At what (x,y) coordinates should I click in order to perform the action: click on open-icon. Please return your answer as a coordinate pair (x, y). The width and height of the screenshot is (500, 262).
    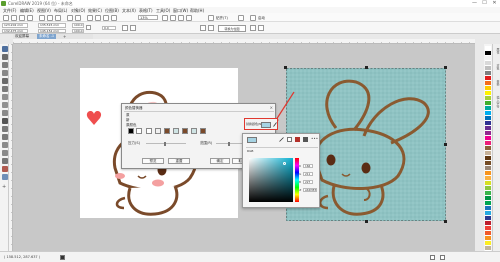
    Looking at the image, I should click on (14, 17).